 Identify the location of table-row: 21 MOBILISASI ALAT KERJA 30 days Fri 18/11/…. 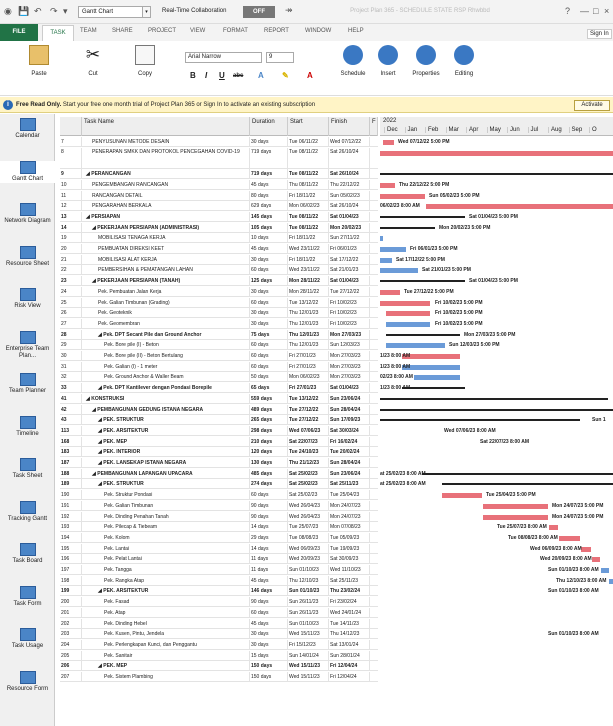
(219, 259).